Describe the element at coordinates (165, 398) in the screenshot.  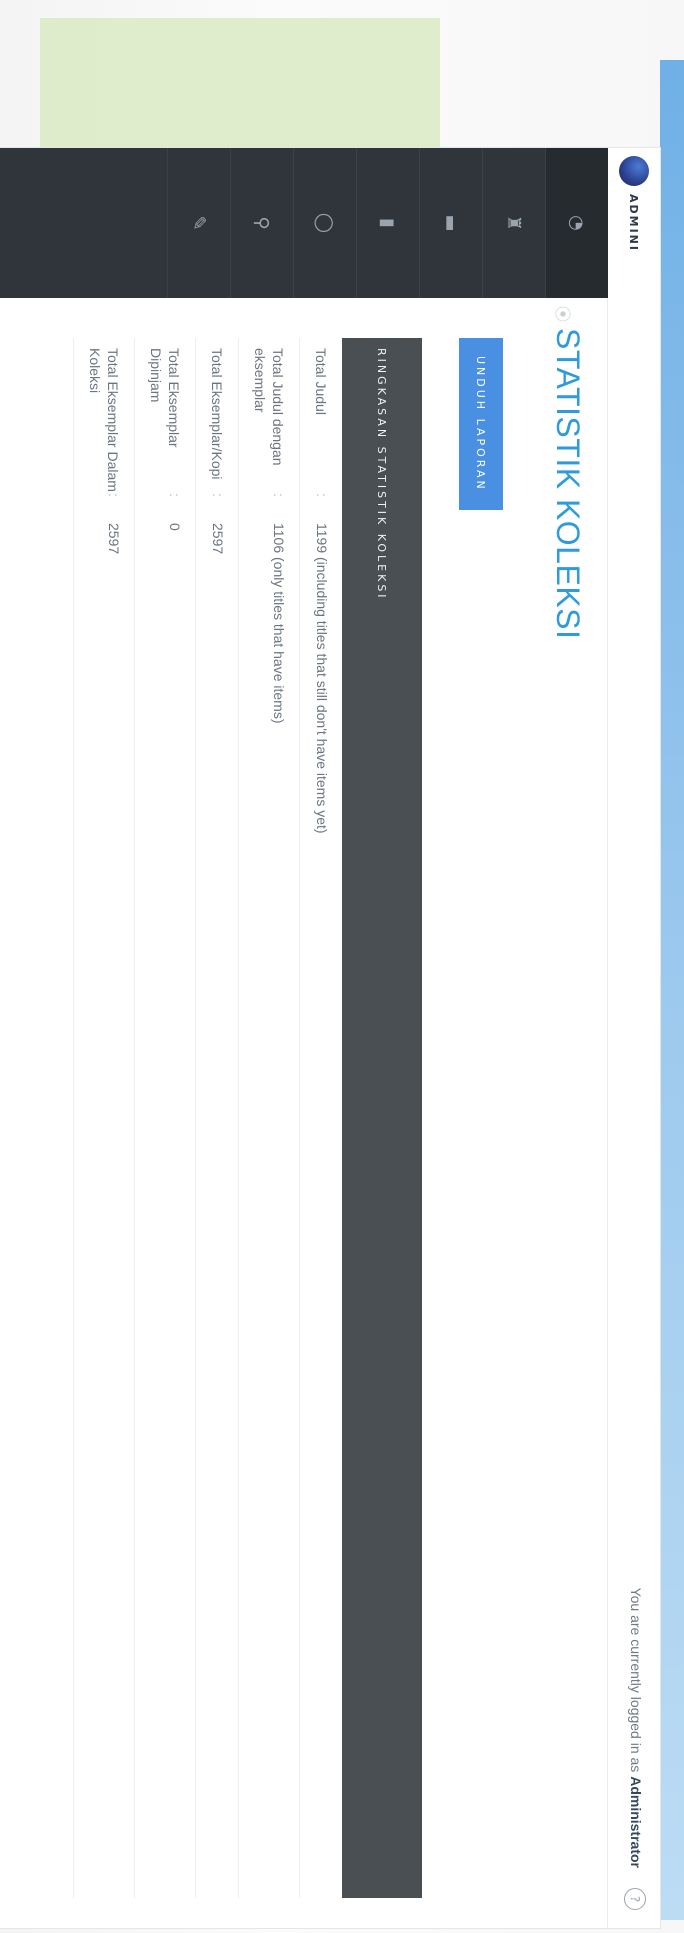
I see `stat-label: Total Eksemplar Dipinjam` at that location.